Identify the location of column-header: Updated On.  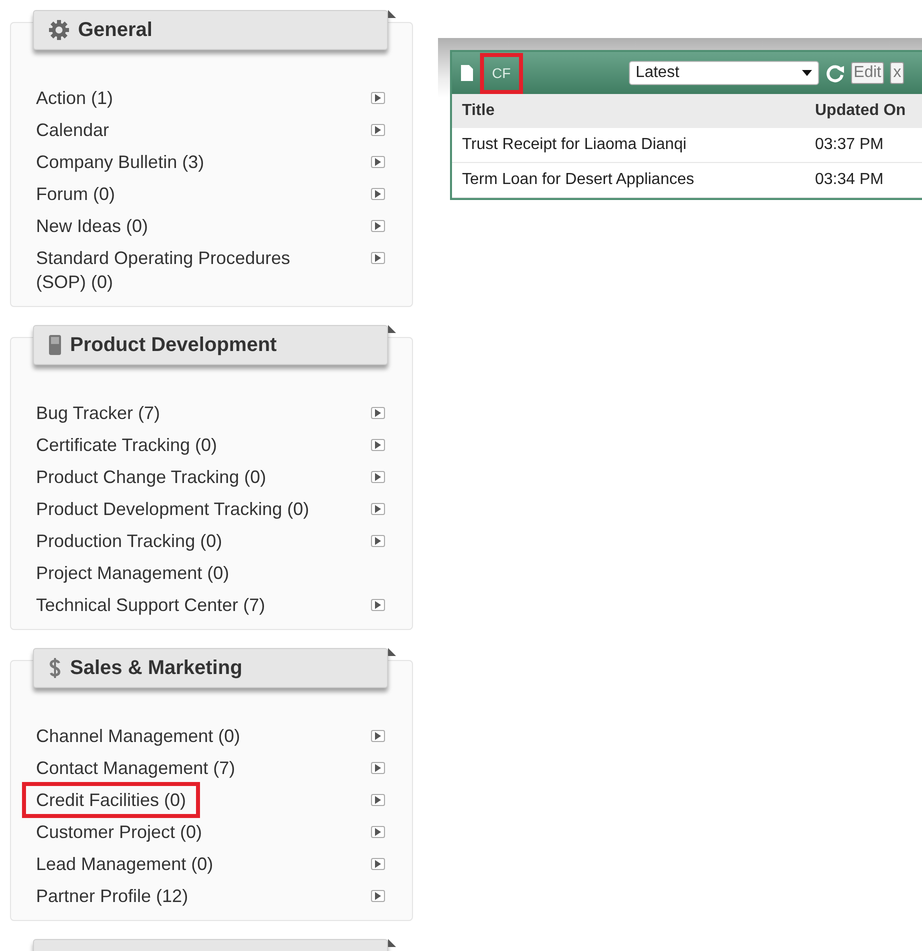
(863, 111).